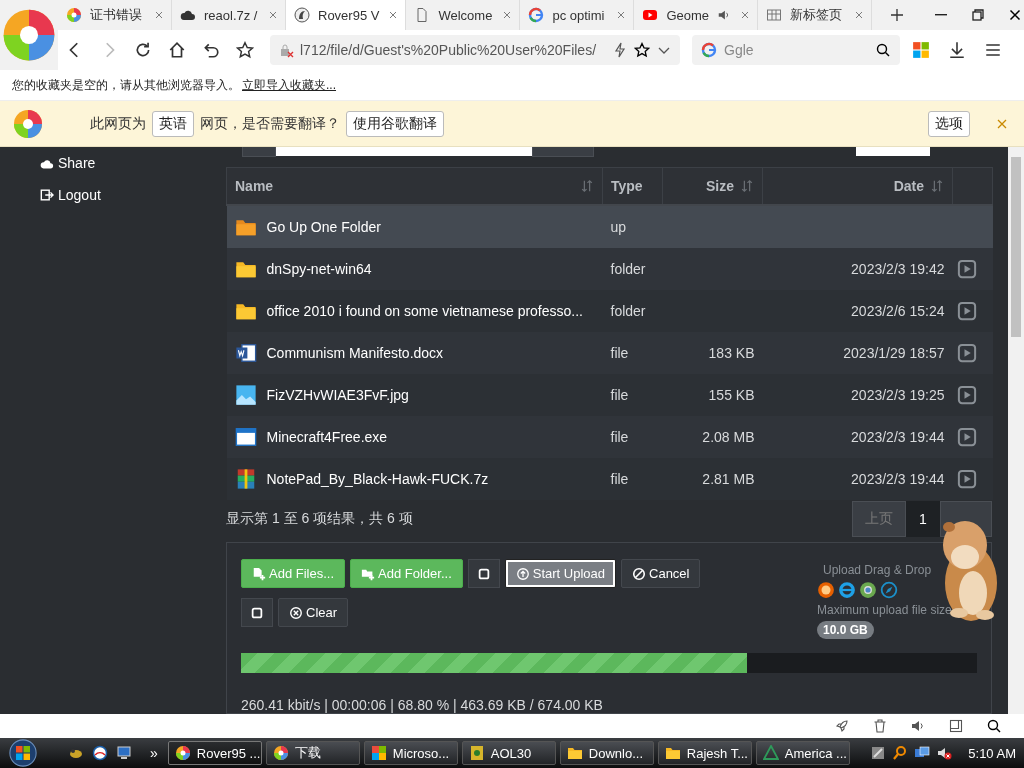  I want to click on image-file-icon, so click(245, 395).